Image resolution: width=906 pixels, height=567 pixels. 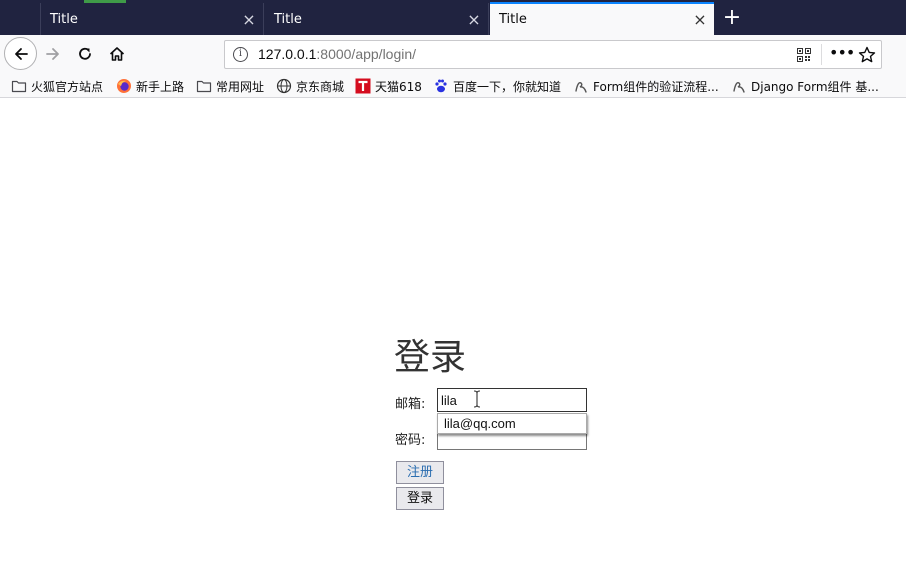 I want to click on new-tab-icon: +, so click(x=732, y=18).